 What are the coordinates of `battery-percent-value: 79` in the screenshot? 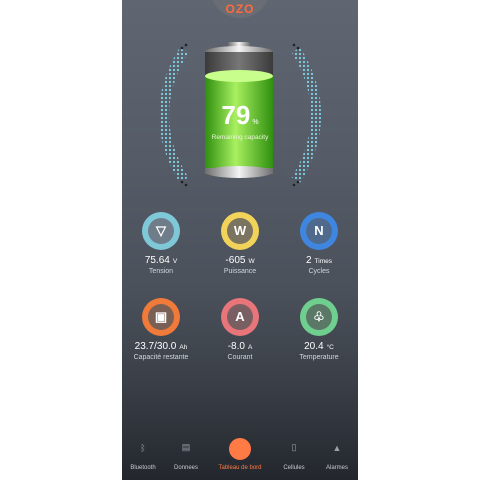 It's located at (236, 115).